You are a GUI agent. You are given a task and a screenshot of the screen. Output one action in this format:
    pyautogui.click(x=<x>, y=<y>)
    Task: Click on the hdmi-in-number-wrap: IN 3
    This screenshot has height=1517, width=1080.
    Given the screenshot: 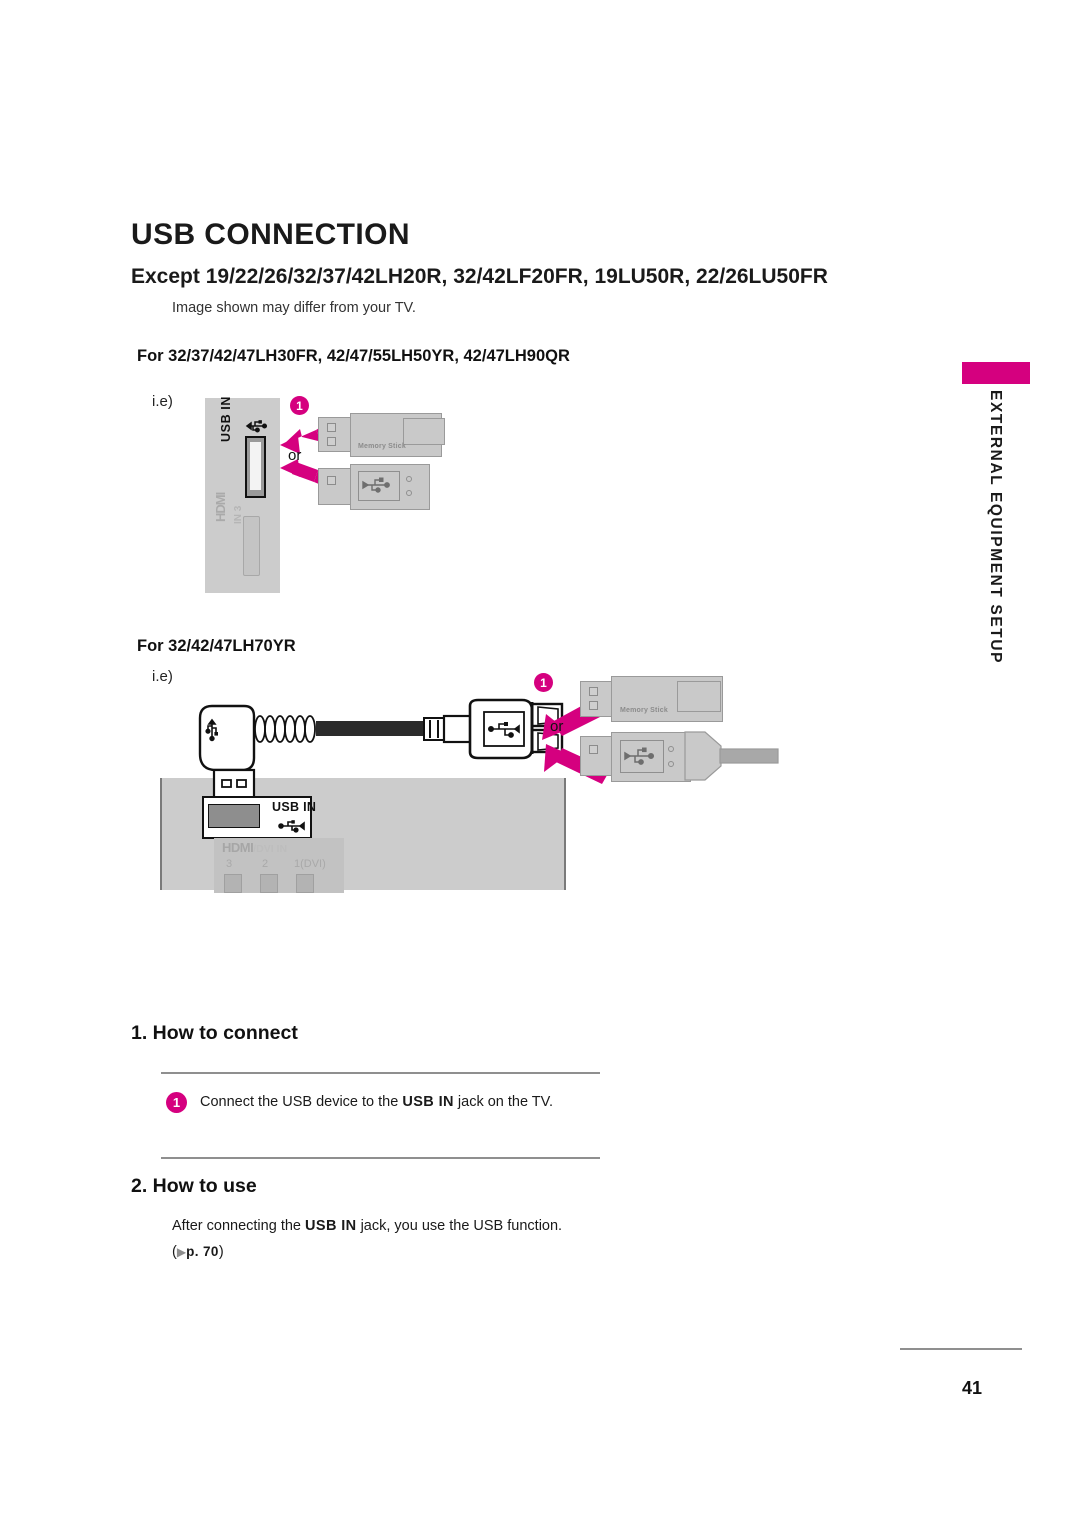 What is the action you would take?
    pyautogui.click(x=231, y=541)
    